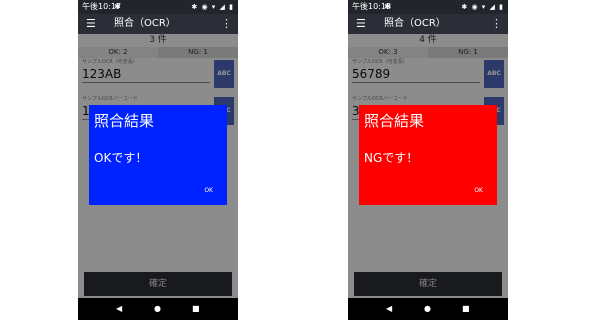 This screenshot has width=600, height=320. What do you see at coordinates (428, 7) in the screenshot?
I see `status-bar: 午後10:18 ✱ ✱ ◉ ▾ ◢ ▮` at bounding box center [428, 7].